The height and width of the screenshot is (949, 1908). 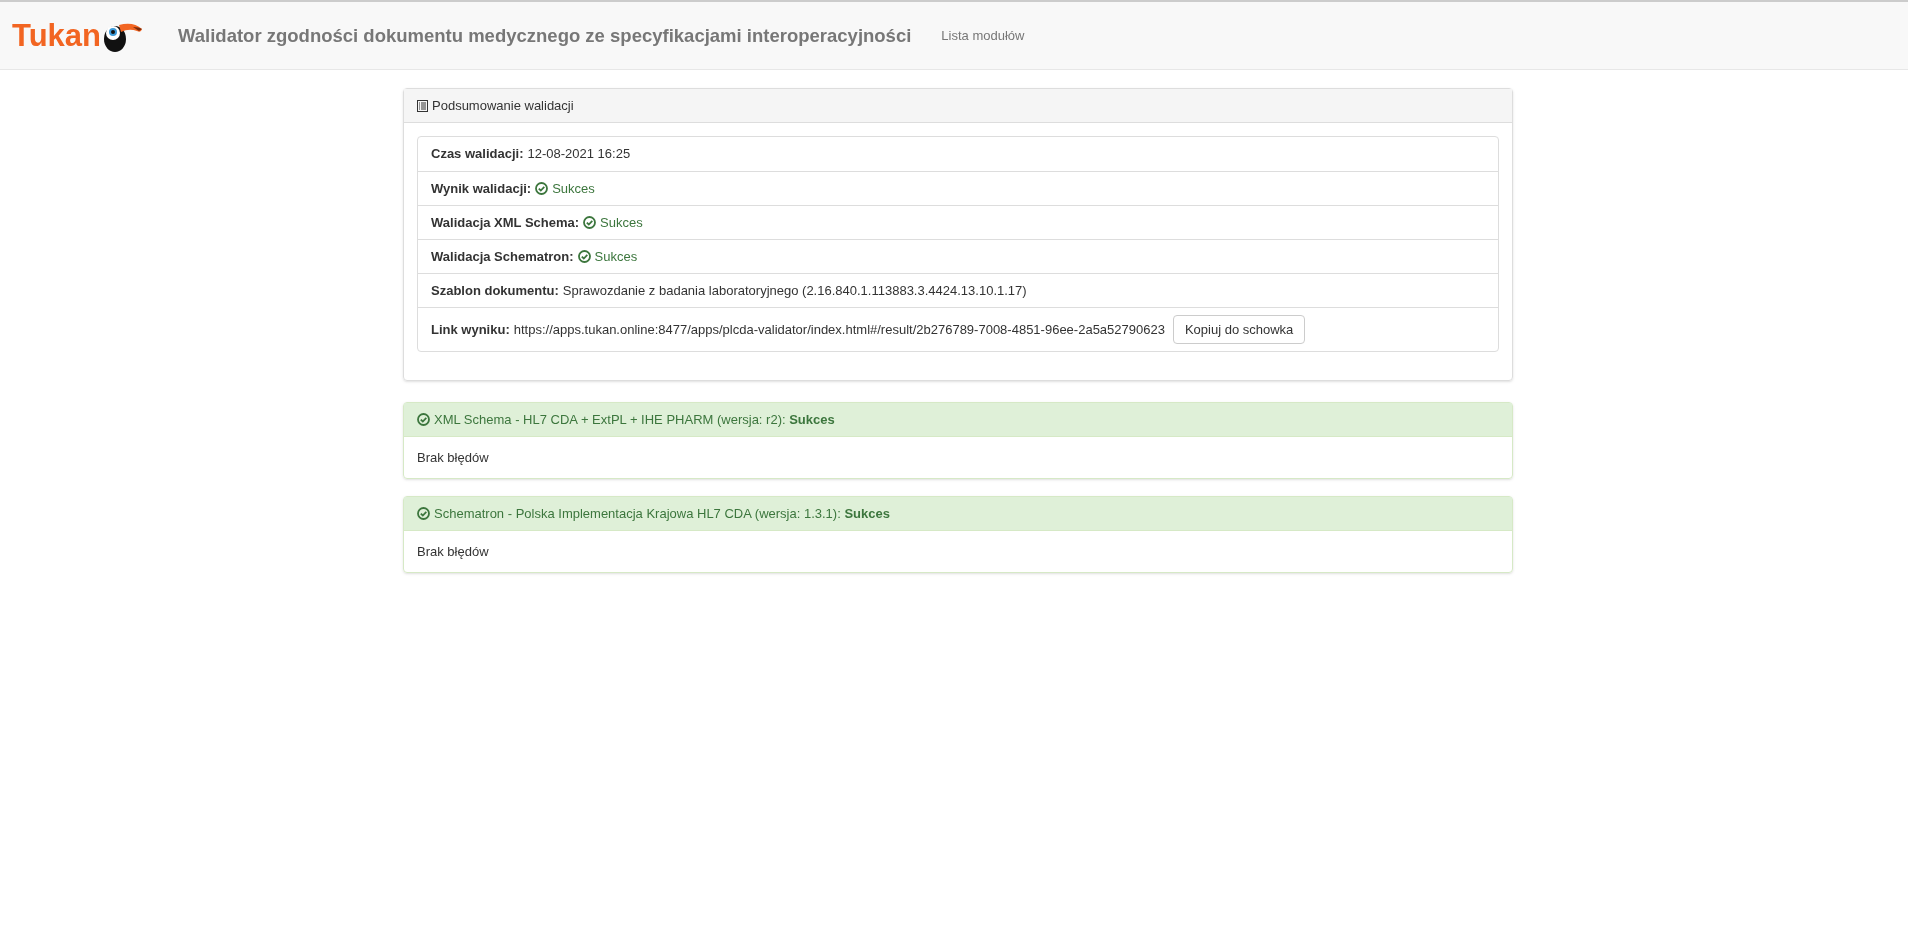 What do you see at coordinates (839, 329) in the screenshot?
I see `result-url: https://apps.tukan.online:8477/apps/plcda-validator/index.html#/result/2b276789-7008-4851-96ee-2a5a52790623` at bounding box center [839, 329].